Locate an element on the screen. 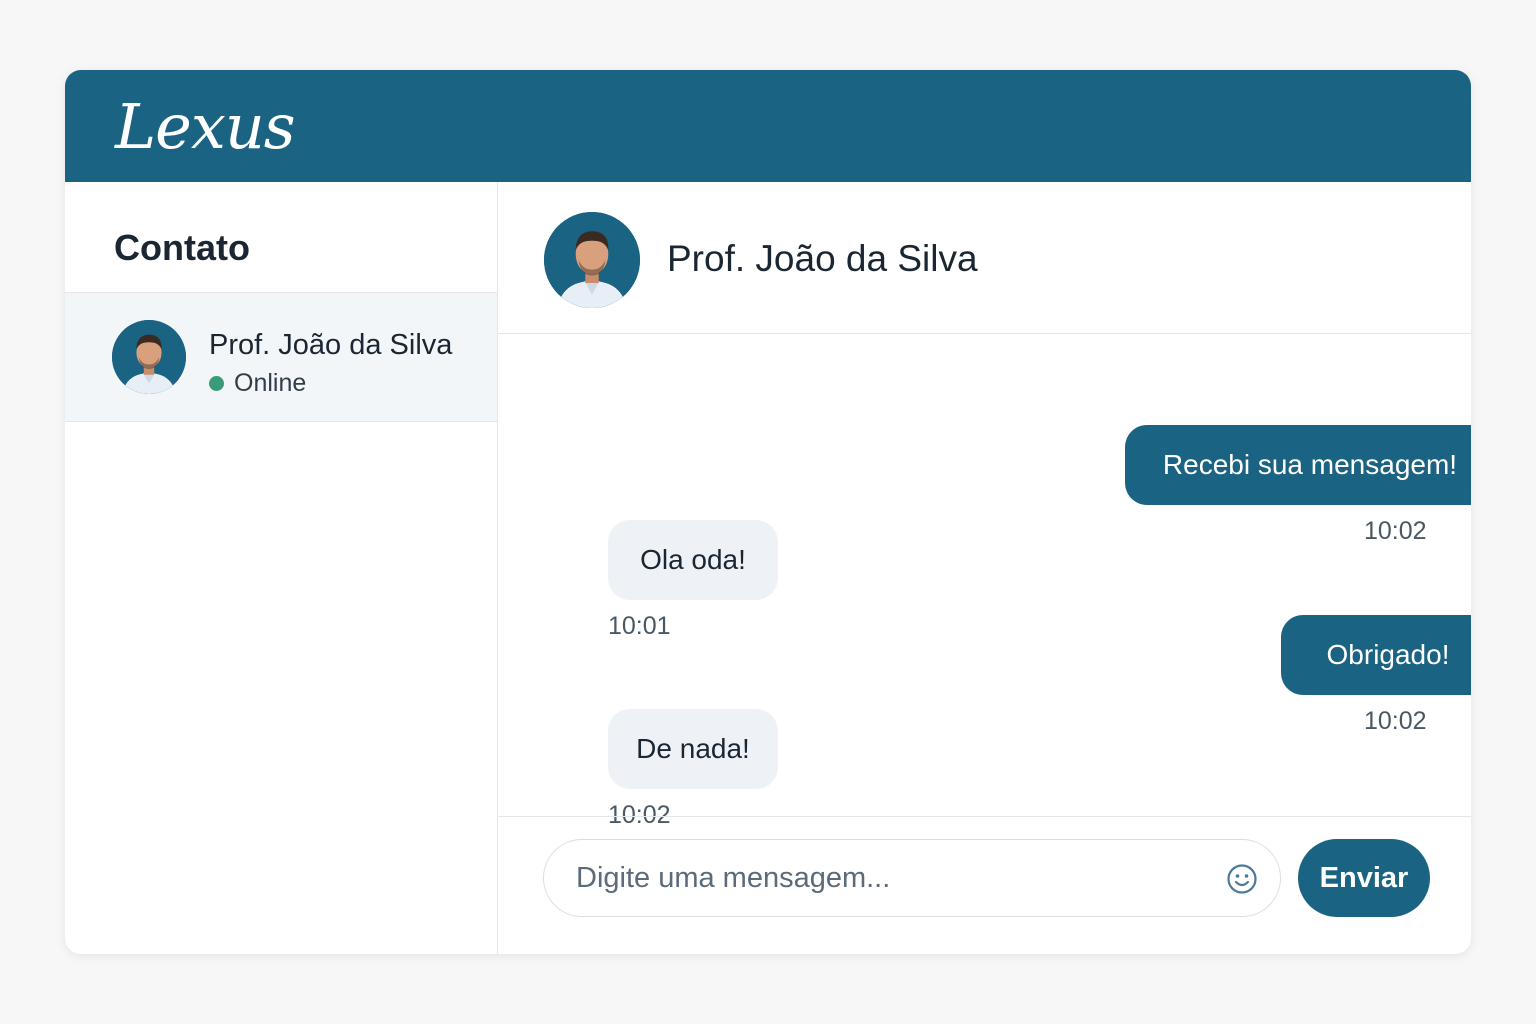 The height and width of the screenshot is (1024, 1536). chat-header: Prof. João da Silva is located at coordinates (984, 258).